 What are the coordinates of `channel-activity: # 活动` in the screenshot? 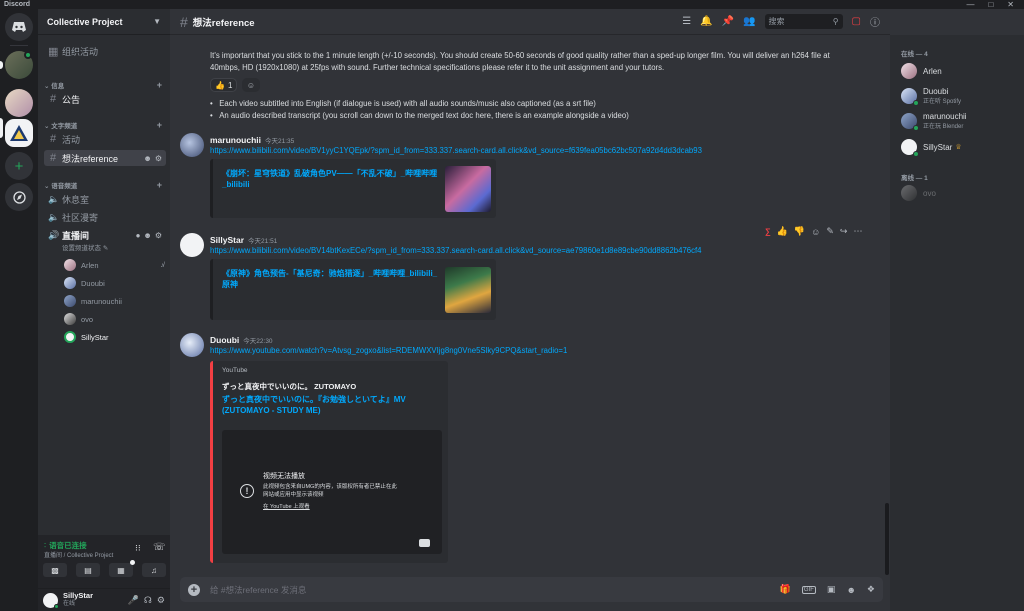 It's located at (105, 139).